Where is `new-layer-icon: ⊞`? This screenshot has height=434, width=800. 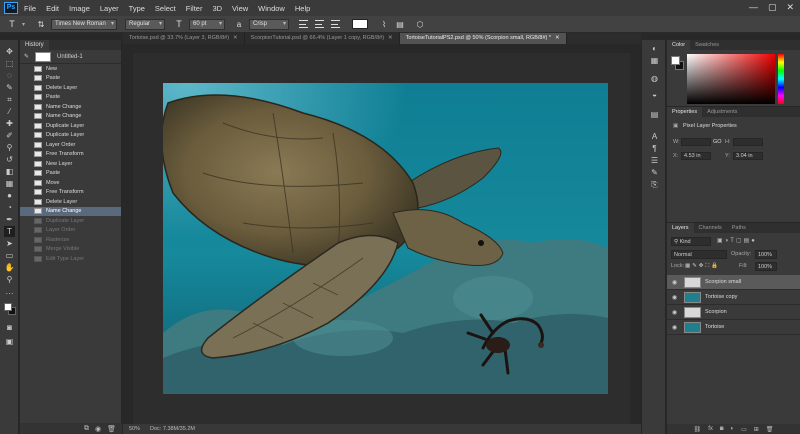
new-layer-icon: ⊞ is located at coordinates (756, 429).